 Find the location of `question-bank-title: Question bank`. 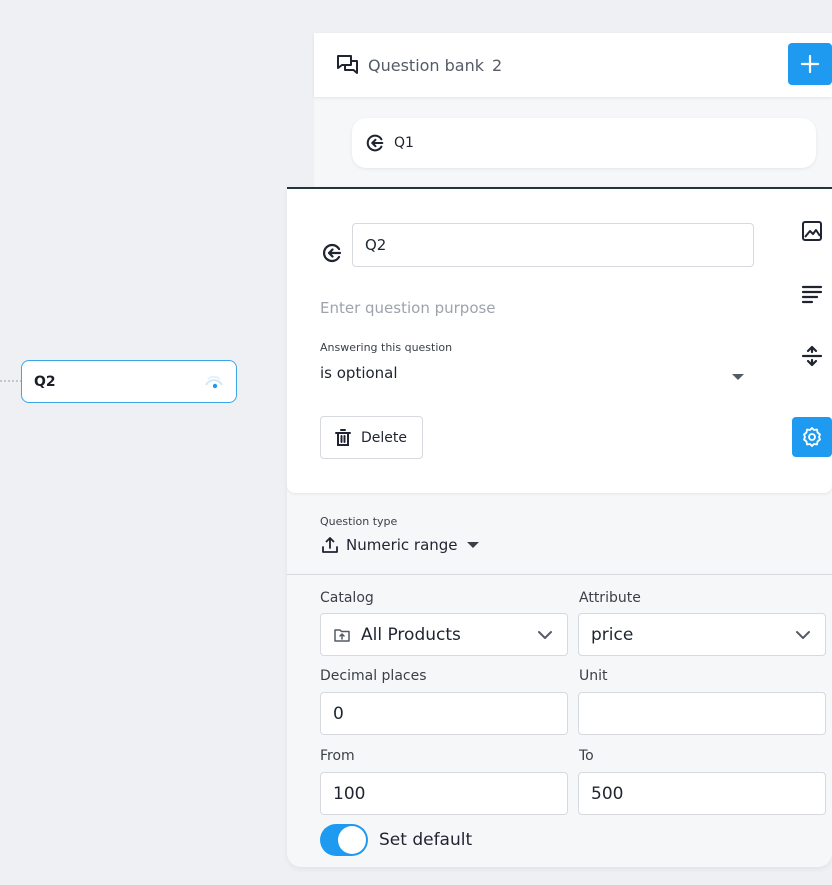

question-bank-title: Question bank is located at coordinates (426, 65).